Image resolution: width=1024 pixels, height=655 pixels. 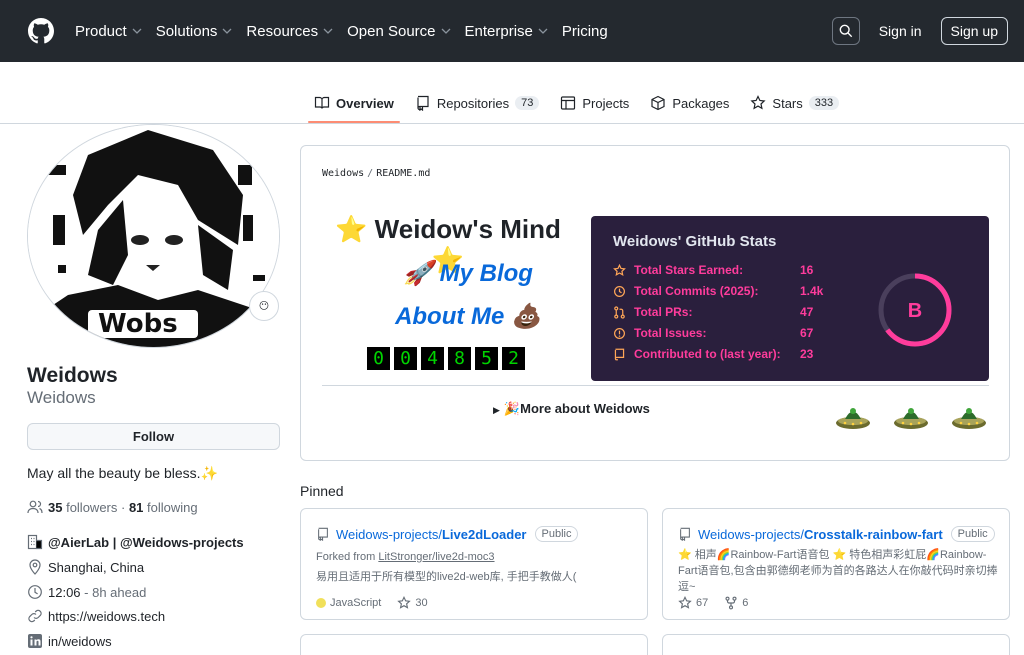 What do you see at coordinates (576, 408) in the screenshot?
I see `details-summary: 🎉More about Weidows` at bounding box center [576, 408].